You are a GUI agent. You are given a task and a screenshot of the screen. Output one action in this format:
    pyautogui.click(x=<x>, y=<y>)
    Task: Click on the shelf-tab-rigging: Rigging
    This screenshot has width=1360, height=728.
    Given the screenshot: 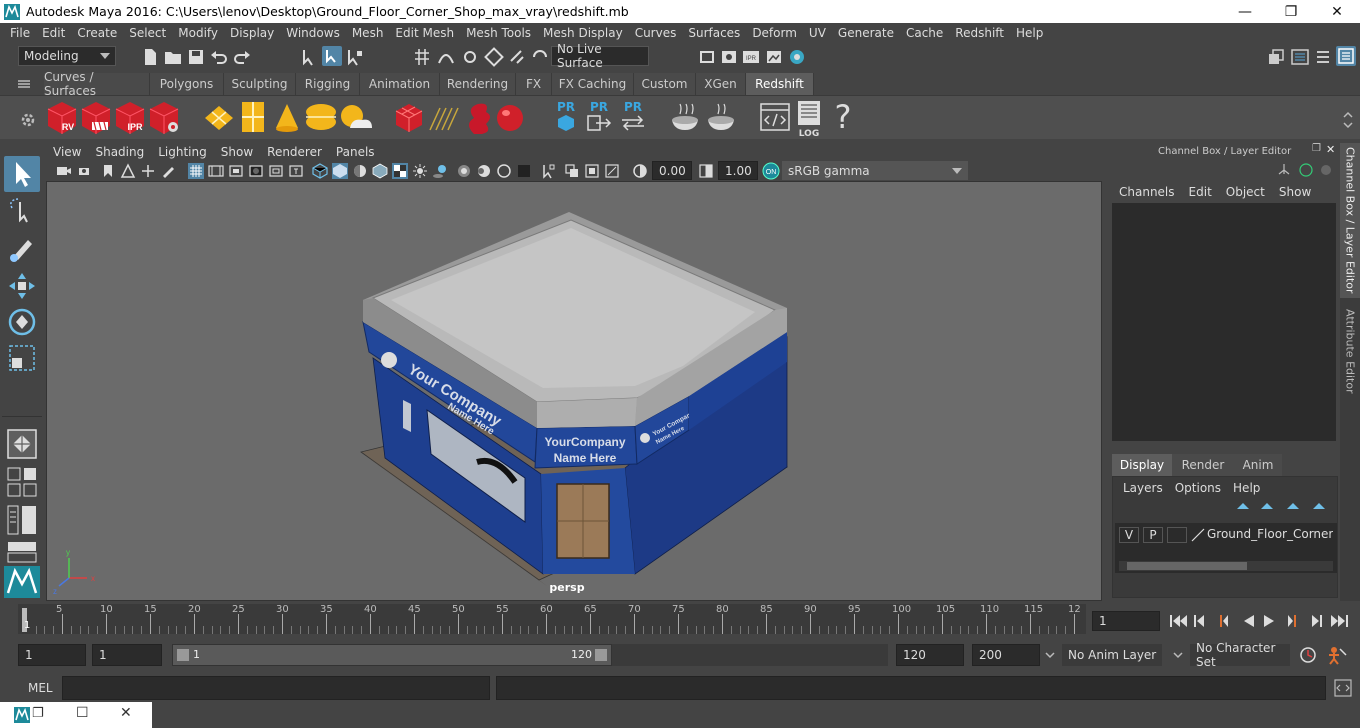 What is the action you would take?
    pyautogui.click(x=328, y=84)
    